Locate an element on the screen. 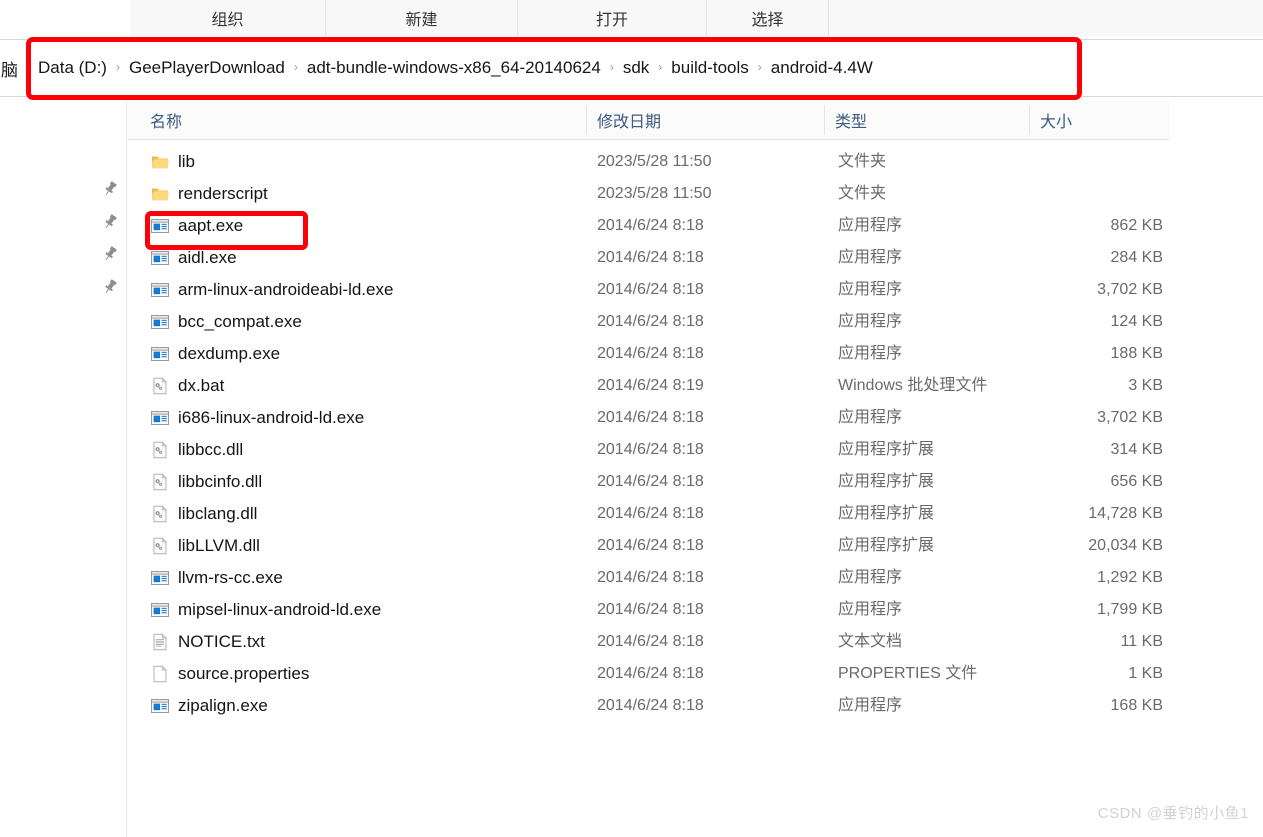  file-name: renderscript is located at coordinates (223, 194).